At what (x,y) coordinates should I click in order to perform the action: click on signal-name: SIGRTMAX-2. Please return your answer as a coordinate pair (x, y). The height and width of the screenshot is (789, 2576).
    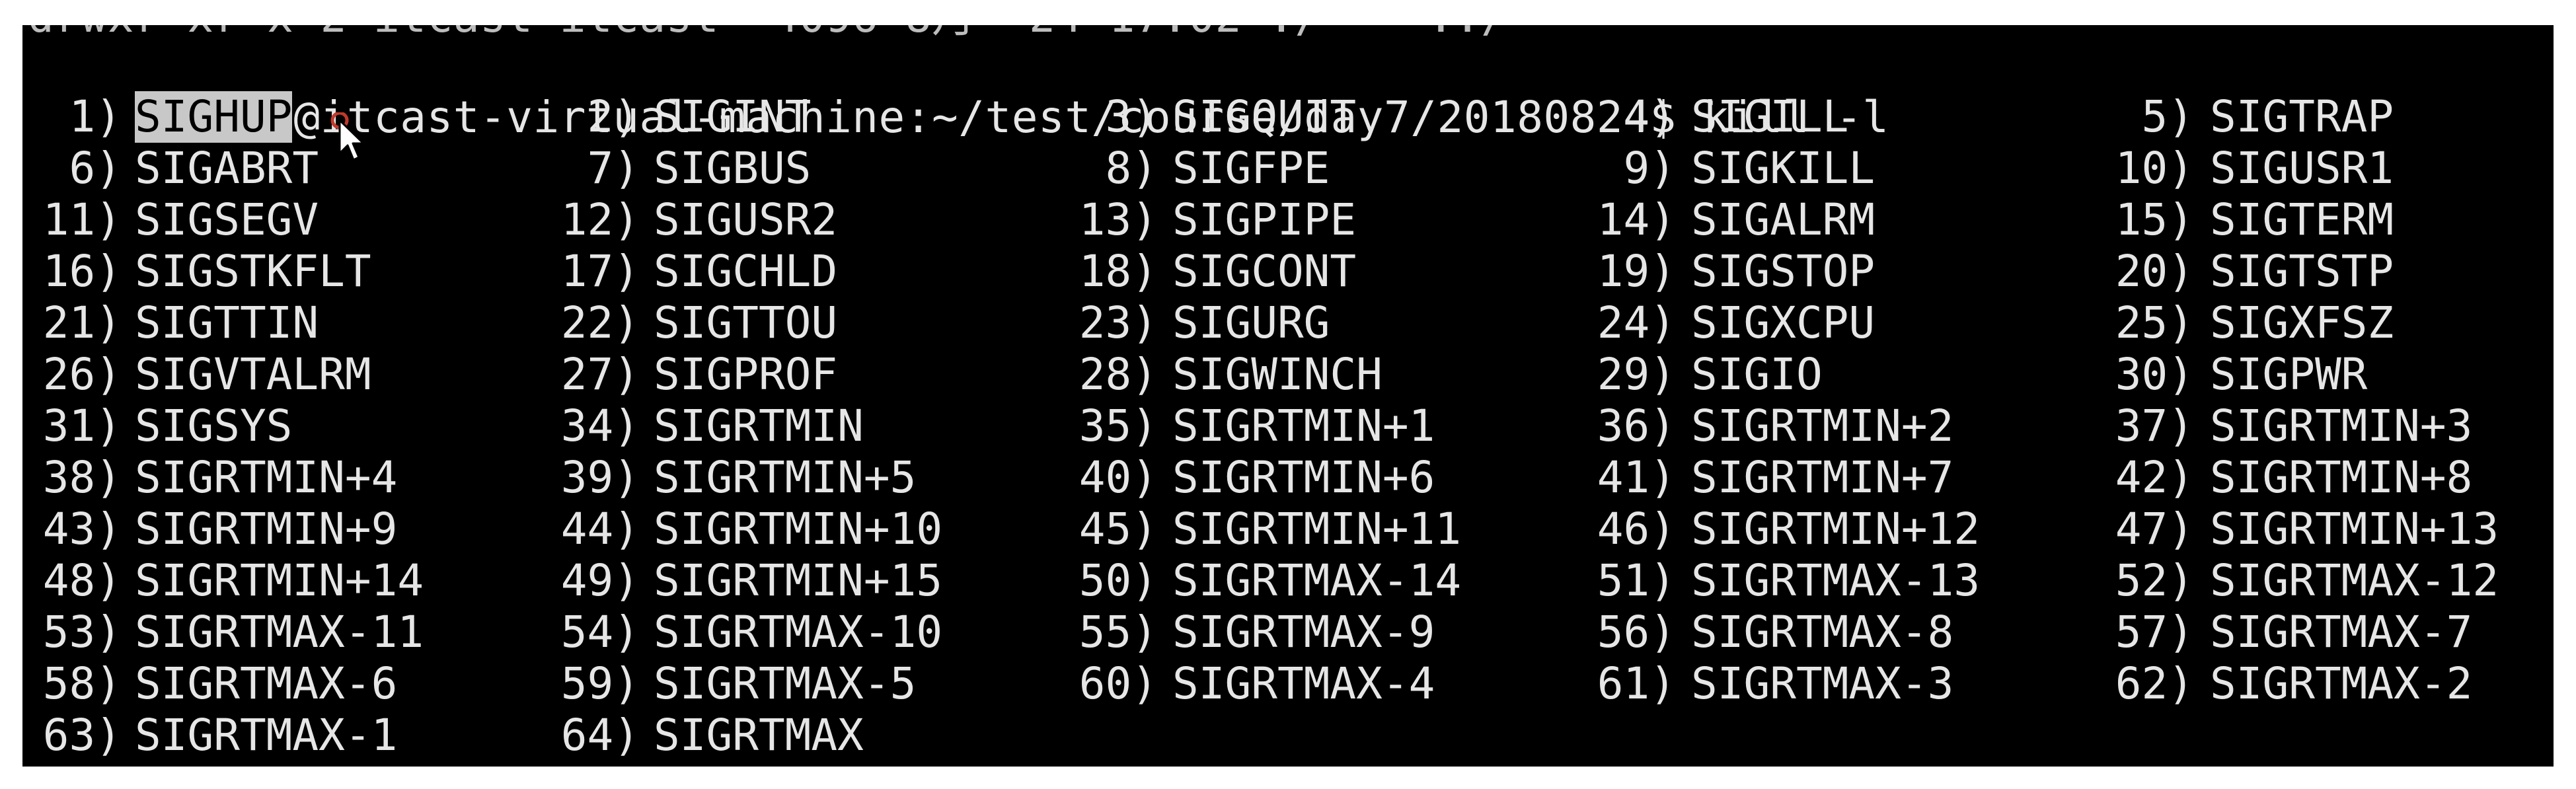
    Looking at the image, I should click on (2341, 684).